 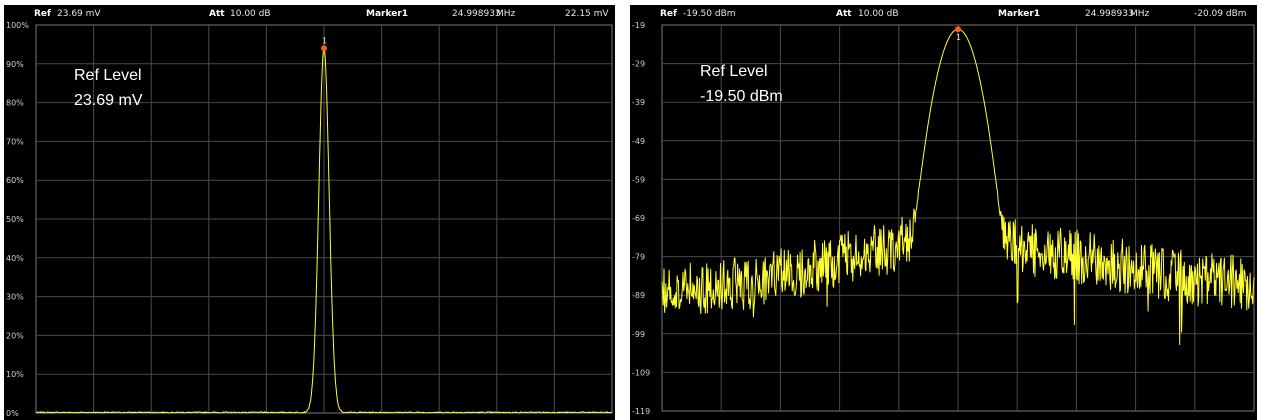 I want to click on ref-level-overlay: Ref Level 23.69 mV, so click(x=108, y=88).